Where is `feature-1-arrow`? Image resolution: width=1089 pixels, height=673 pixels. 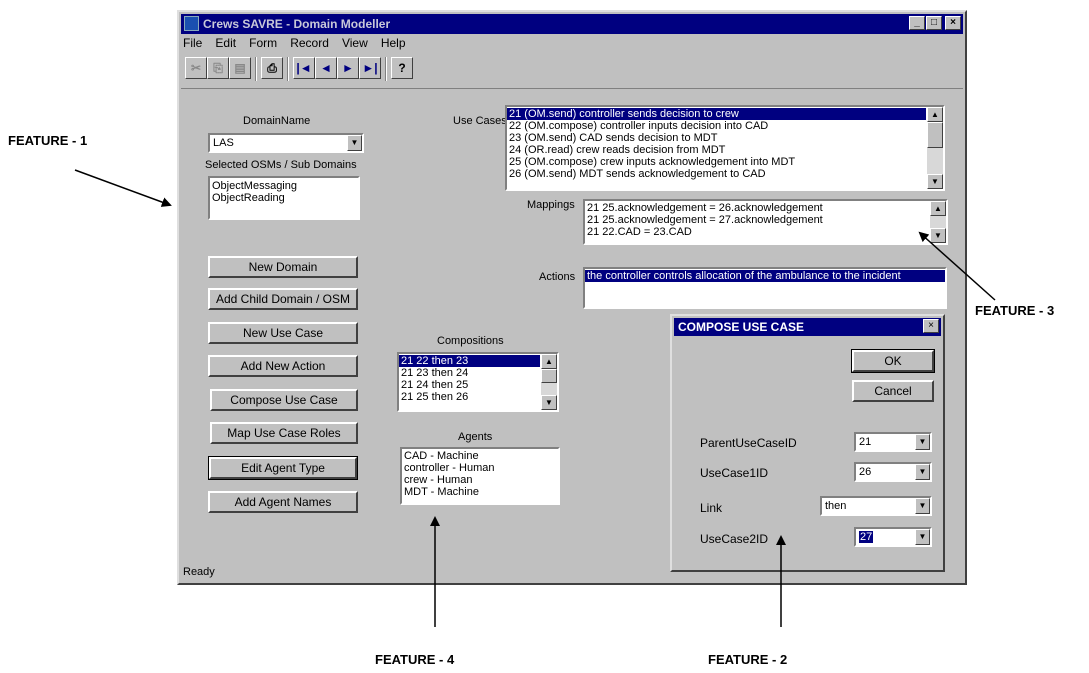
feature-1-arrow is located at coordinates (123, 188).